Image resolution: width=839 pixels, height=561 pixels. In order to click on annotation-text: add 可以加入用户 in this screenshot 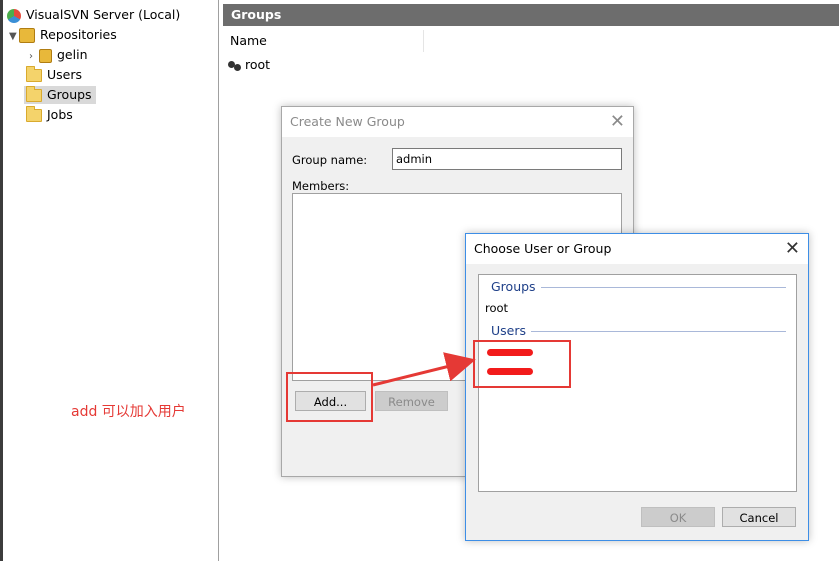, I will do `click(128, 412)`.